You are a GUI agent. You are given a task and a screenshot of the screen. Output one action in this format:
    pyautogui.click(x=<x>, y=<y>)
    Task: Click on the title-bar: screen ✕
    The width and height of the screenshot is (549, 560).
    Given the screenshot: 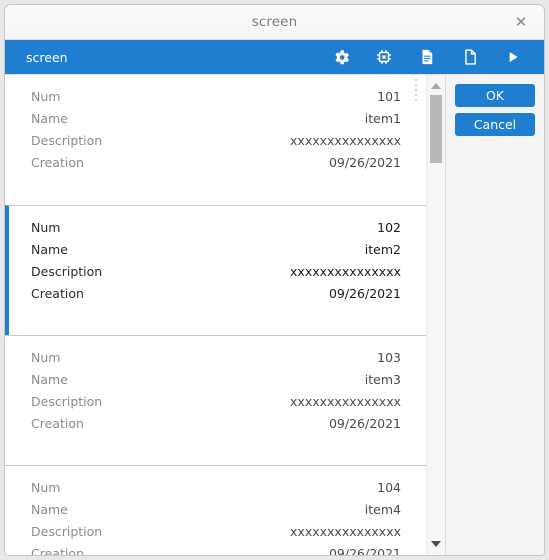 What is the action you would take?
    pyautogui.click(x=274, y=22)
    